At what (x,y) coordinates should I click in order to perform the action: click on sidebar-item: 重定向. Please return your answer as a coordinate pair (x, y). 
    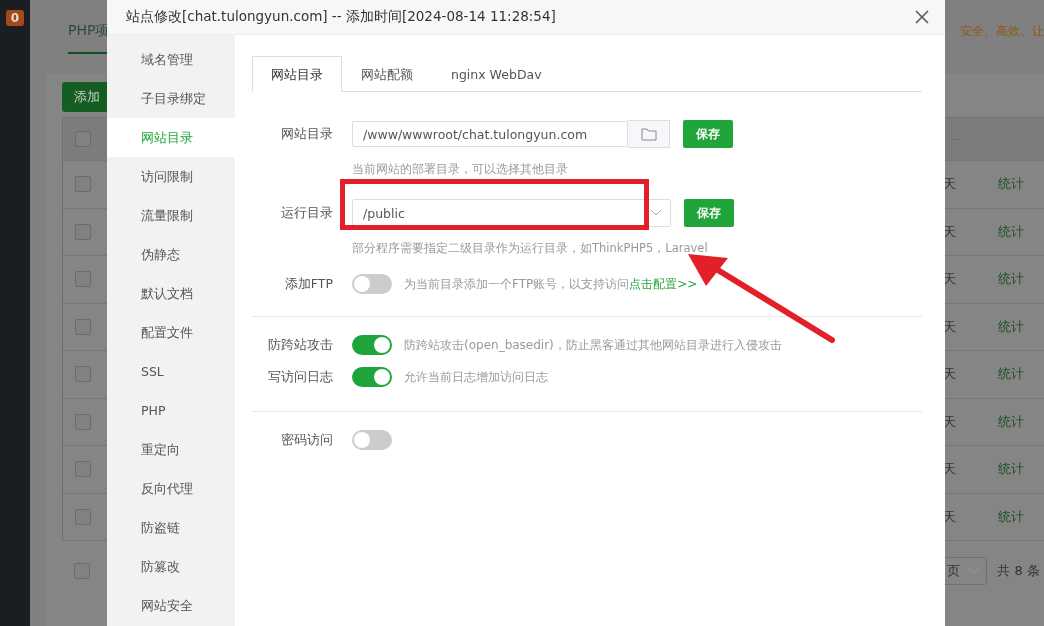
    Looking at the image, I should click on (171, 449).